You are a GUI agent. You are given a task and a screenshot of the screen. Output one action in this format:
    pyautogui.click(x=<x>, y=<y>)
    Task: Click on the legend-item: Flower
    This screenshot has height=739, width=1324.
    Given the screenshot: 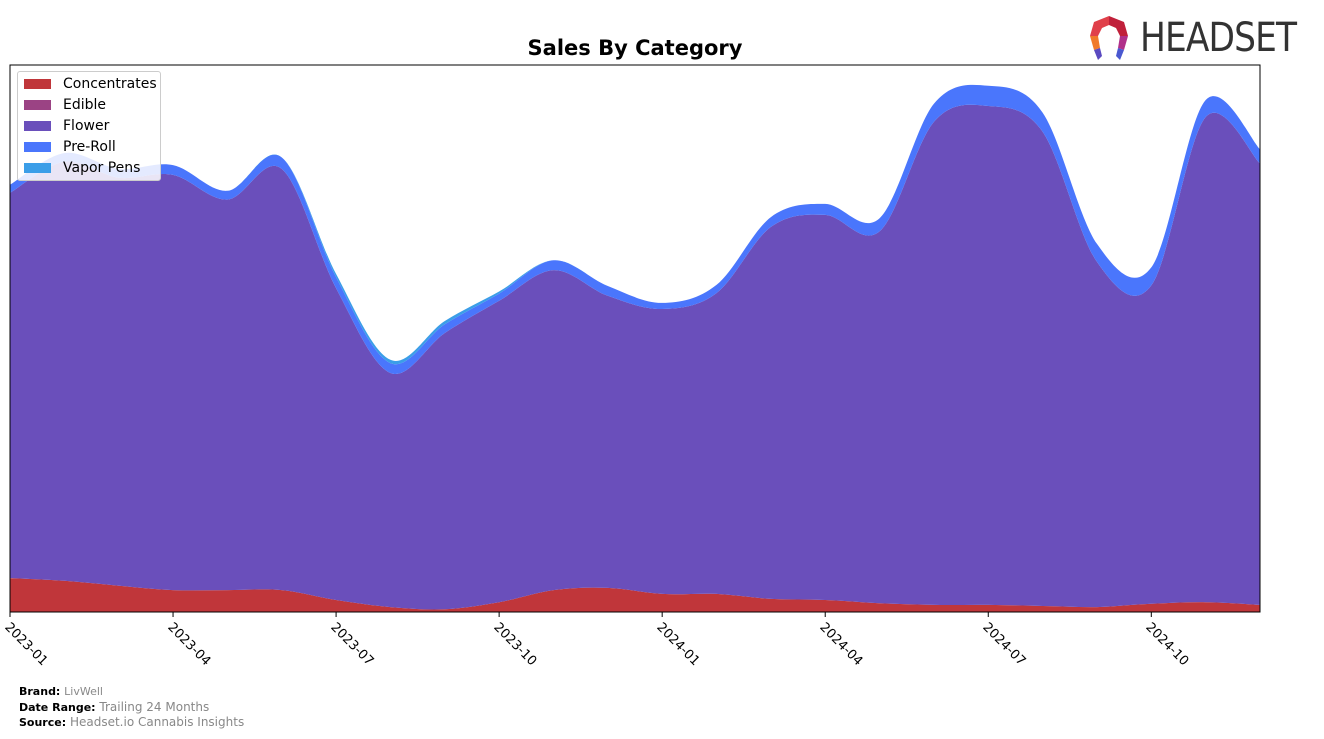 What is the action you would take?
    pyautogui.click(x=66, y=126)
    